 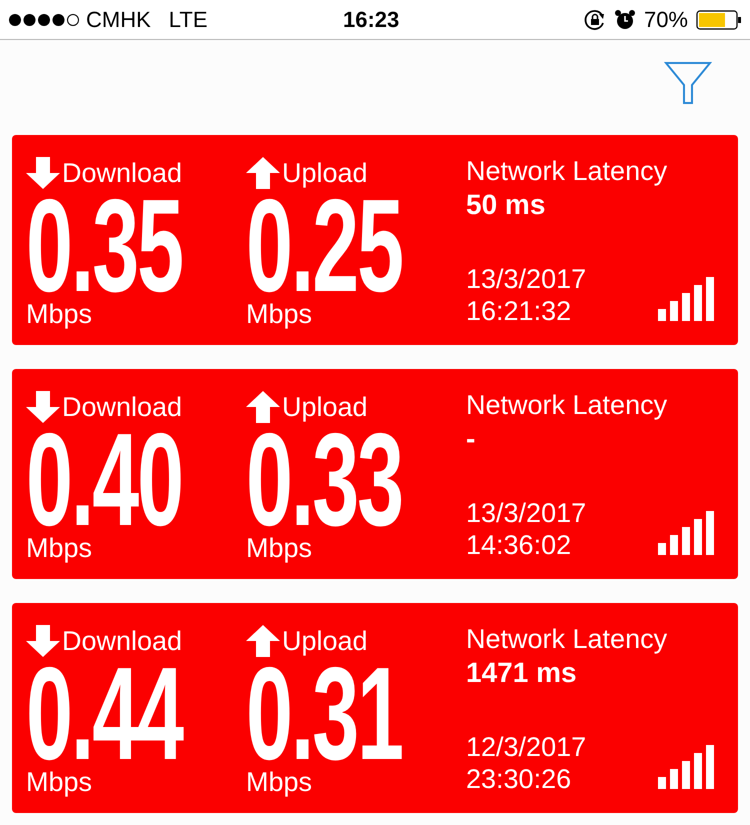 I want to click on test-date: 12/3/2017, so click(x=526, y=747).